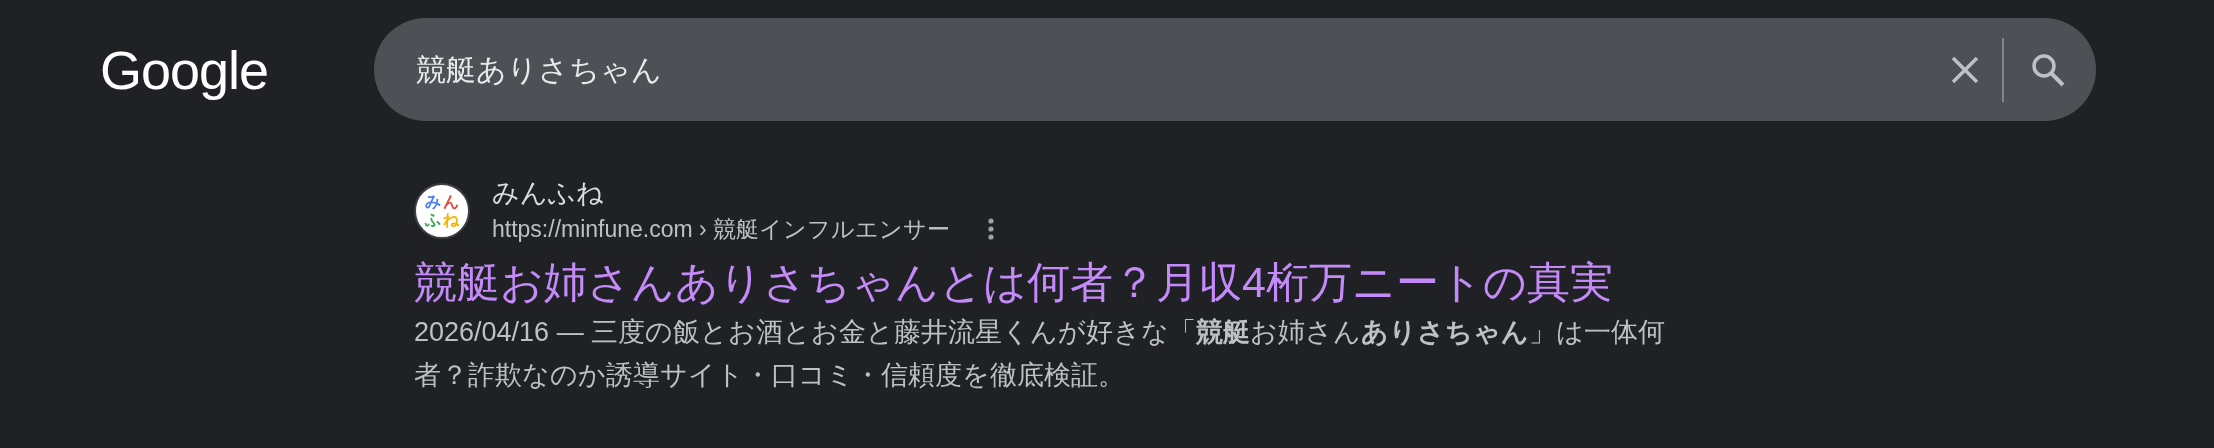 The width and height of the screenshot is (2214, 448). I want to click on site-favicon: みん ふね, so click(442, 211).